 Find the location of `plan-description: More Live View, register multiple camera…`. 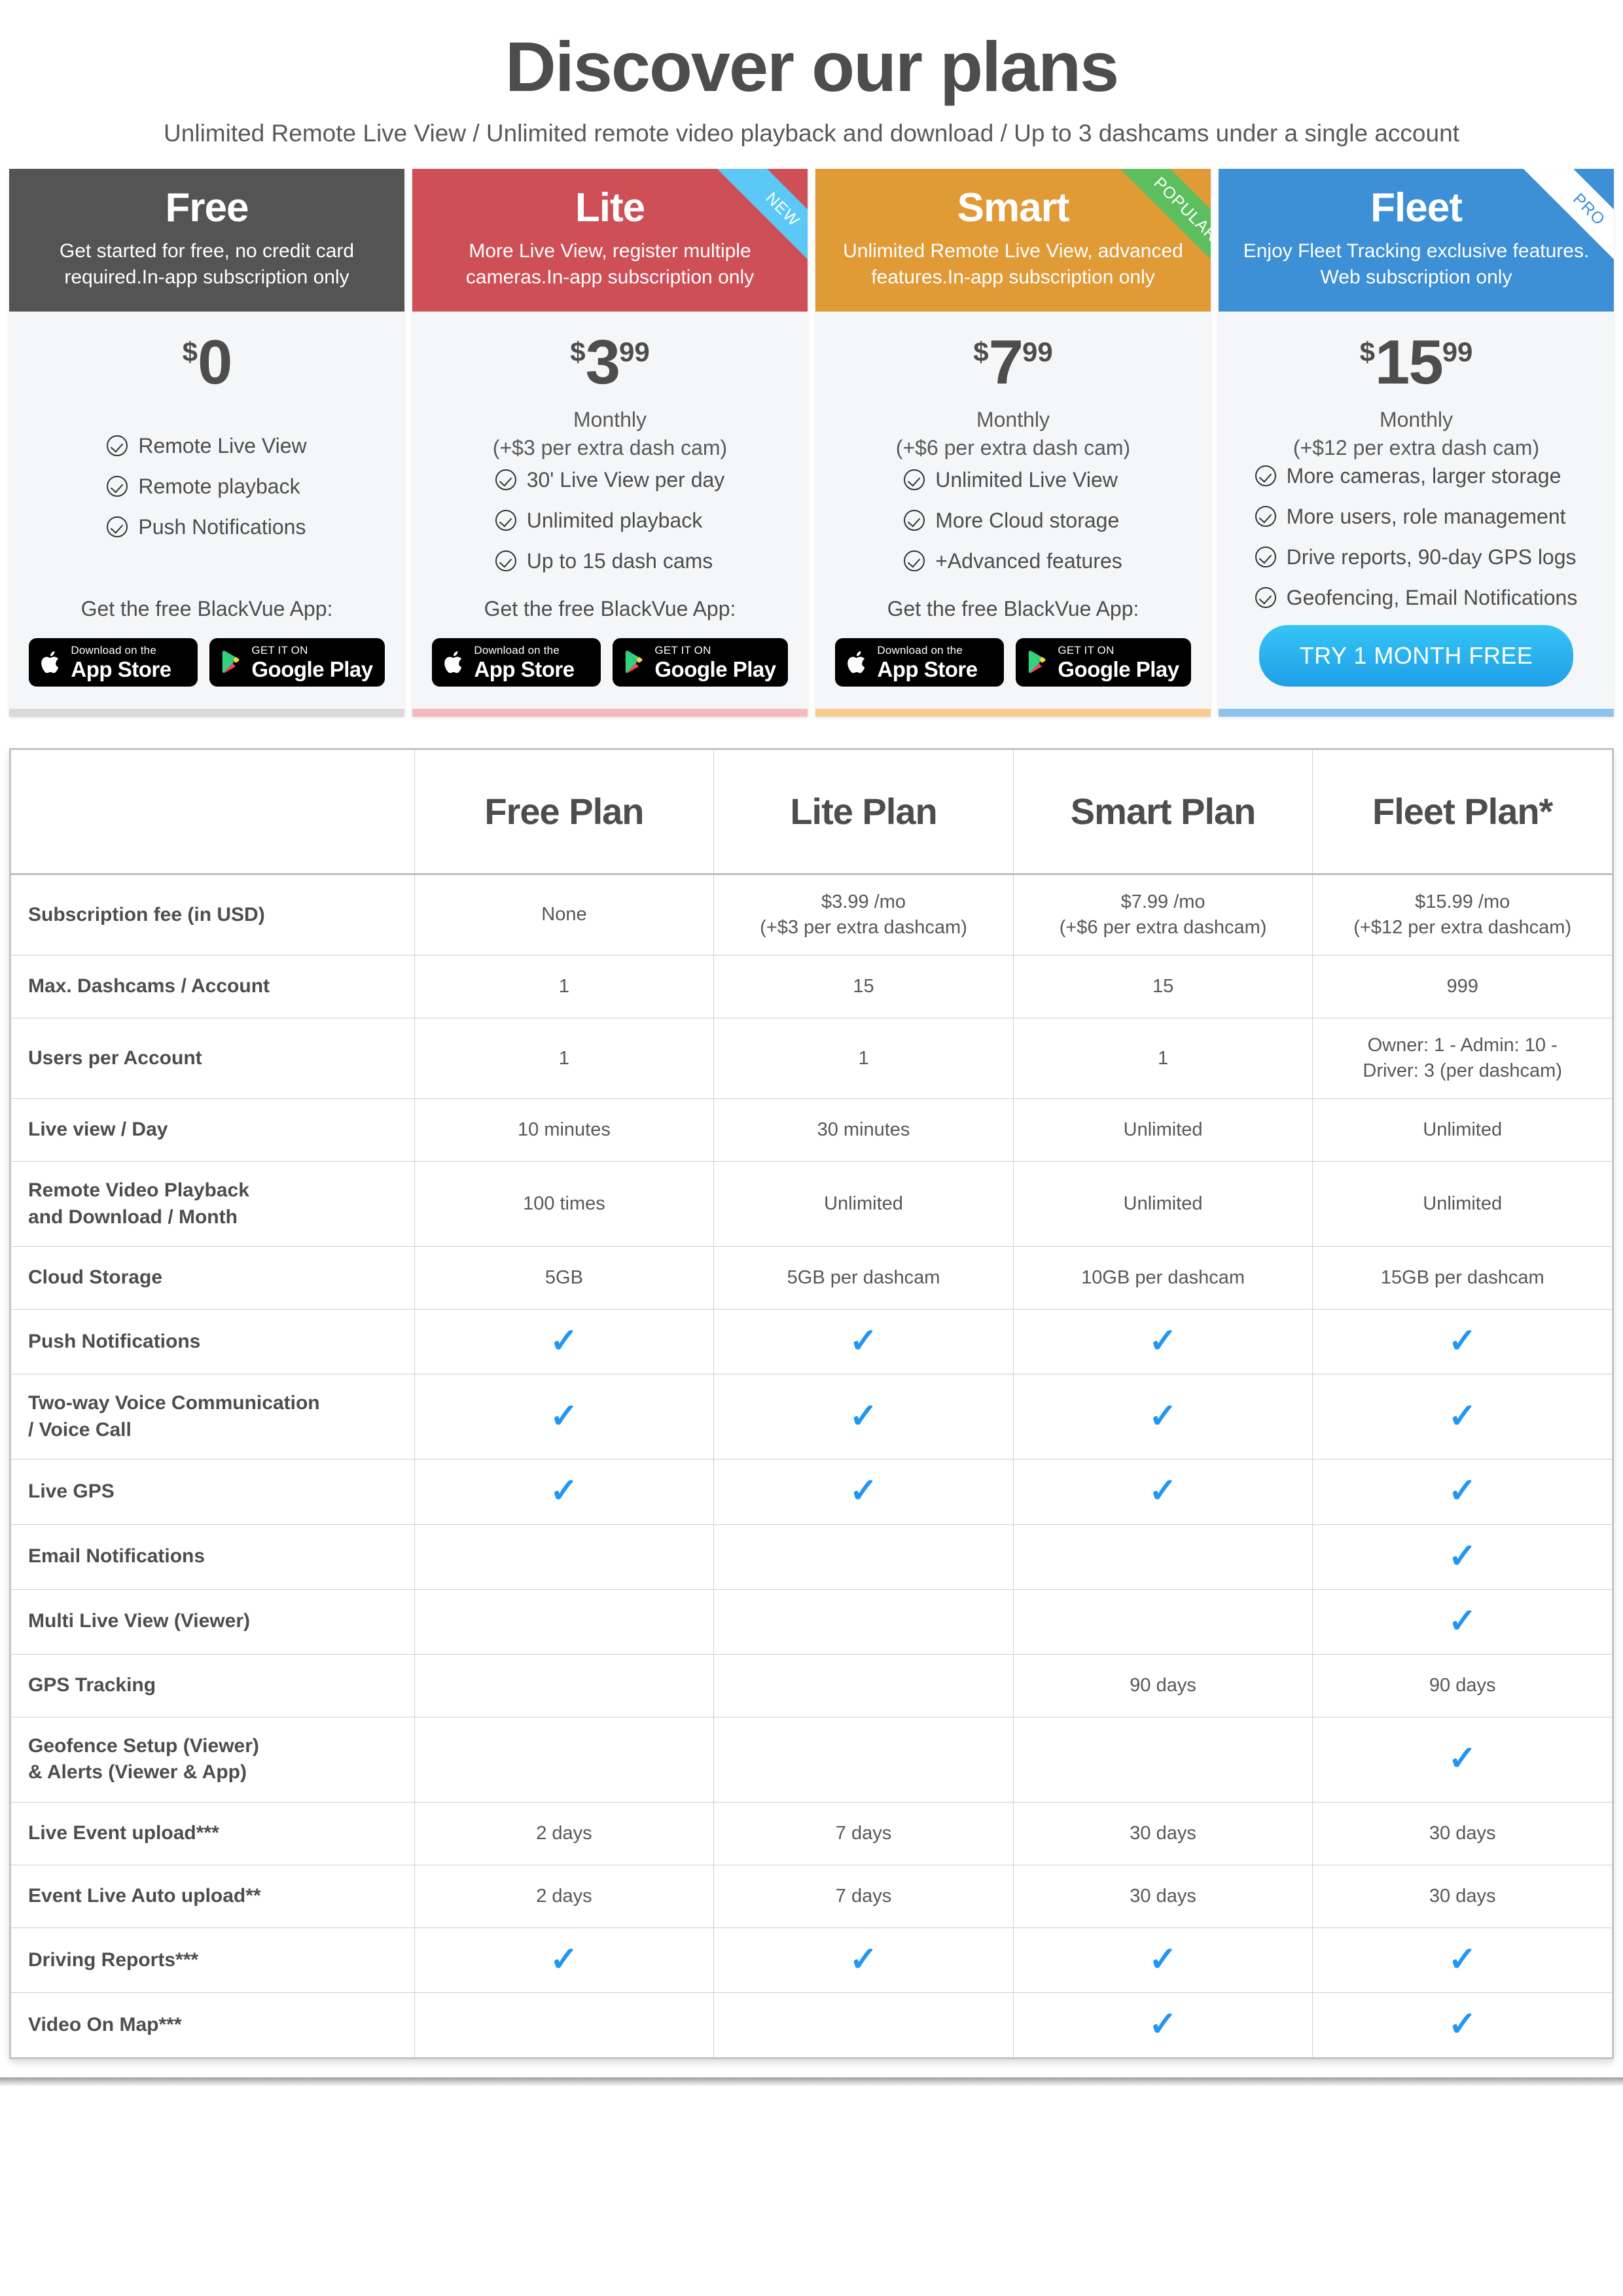

plan-description: More Live View, register multiple camera… is located at coordinates (610, 264).